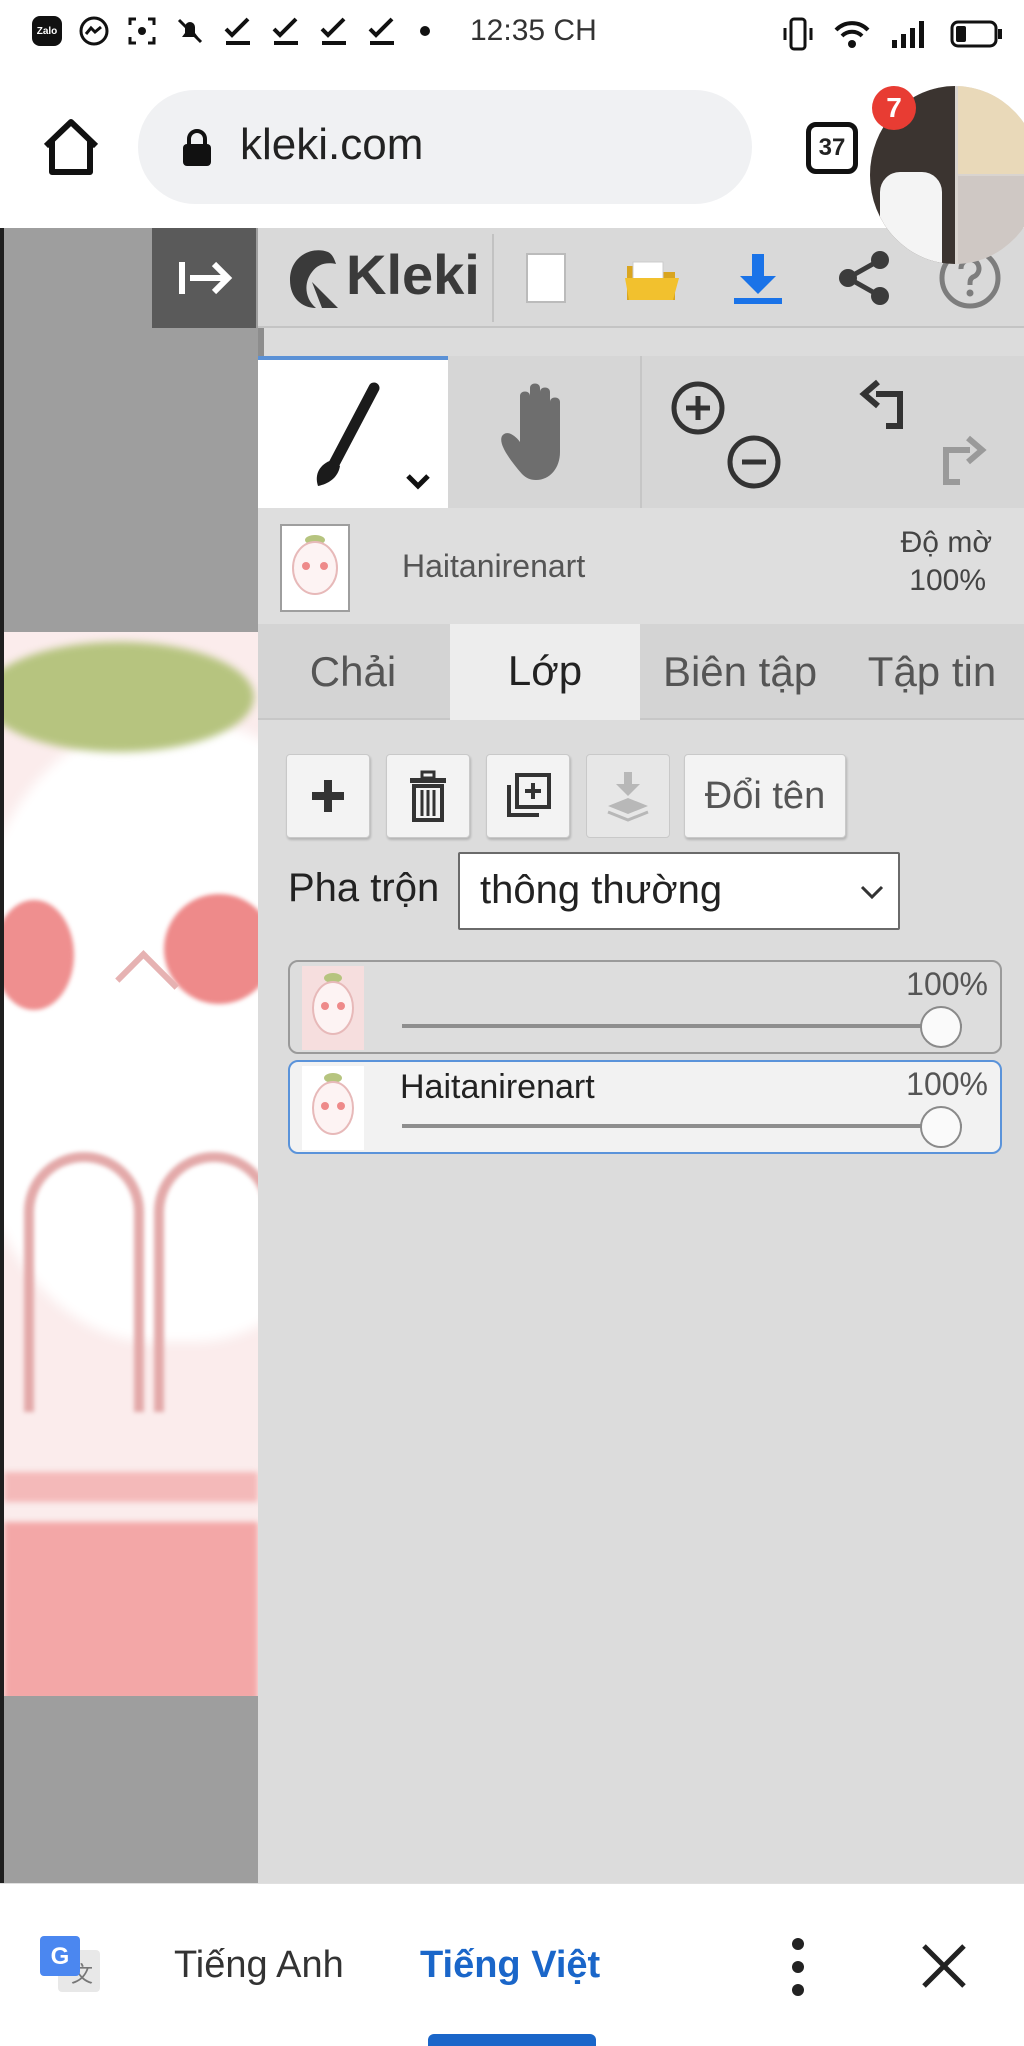 The image size is (1024, 2046). Describe the element at coordinates (932, 672) in the screenshot. I see `tab-file: Tập tin` at that location.